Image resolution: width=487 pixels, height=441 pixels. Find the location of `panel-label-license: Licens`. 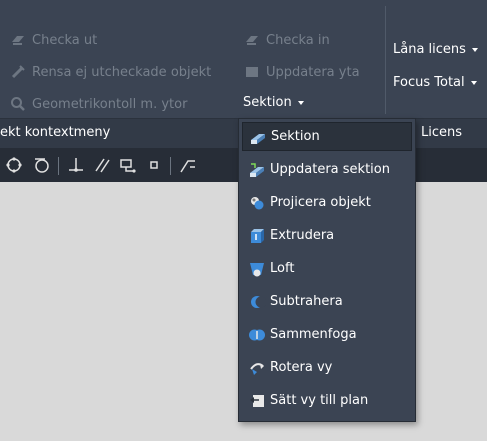

panel-label-license: Licens is located at coordinates (441, 132).